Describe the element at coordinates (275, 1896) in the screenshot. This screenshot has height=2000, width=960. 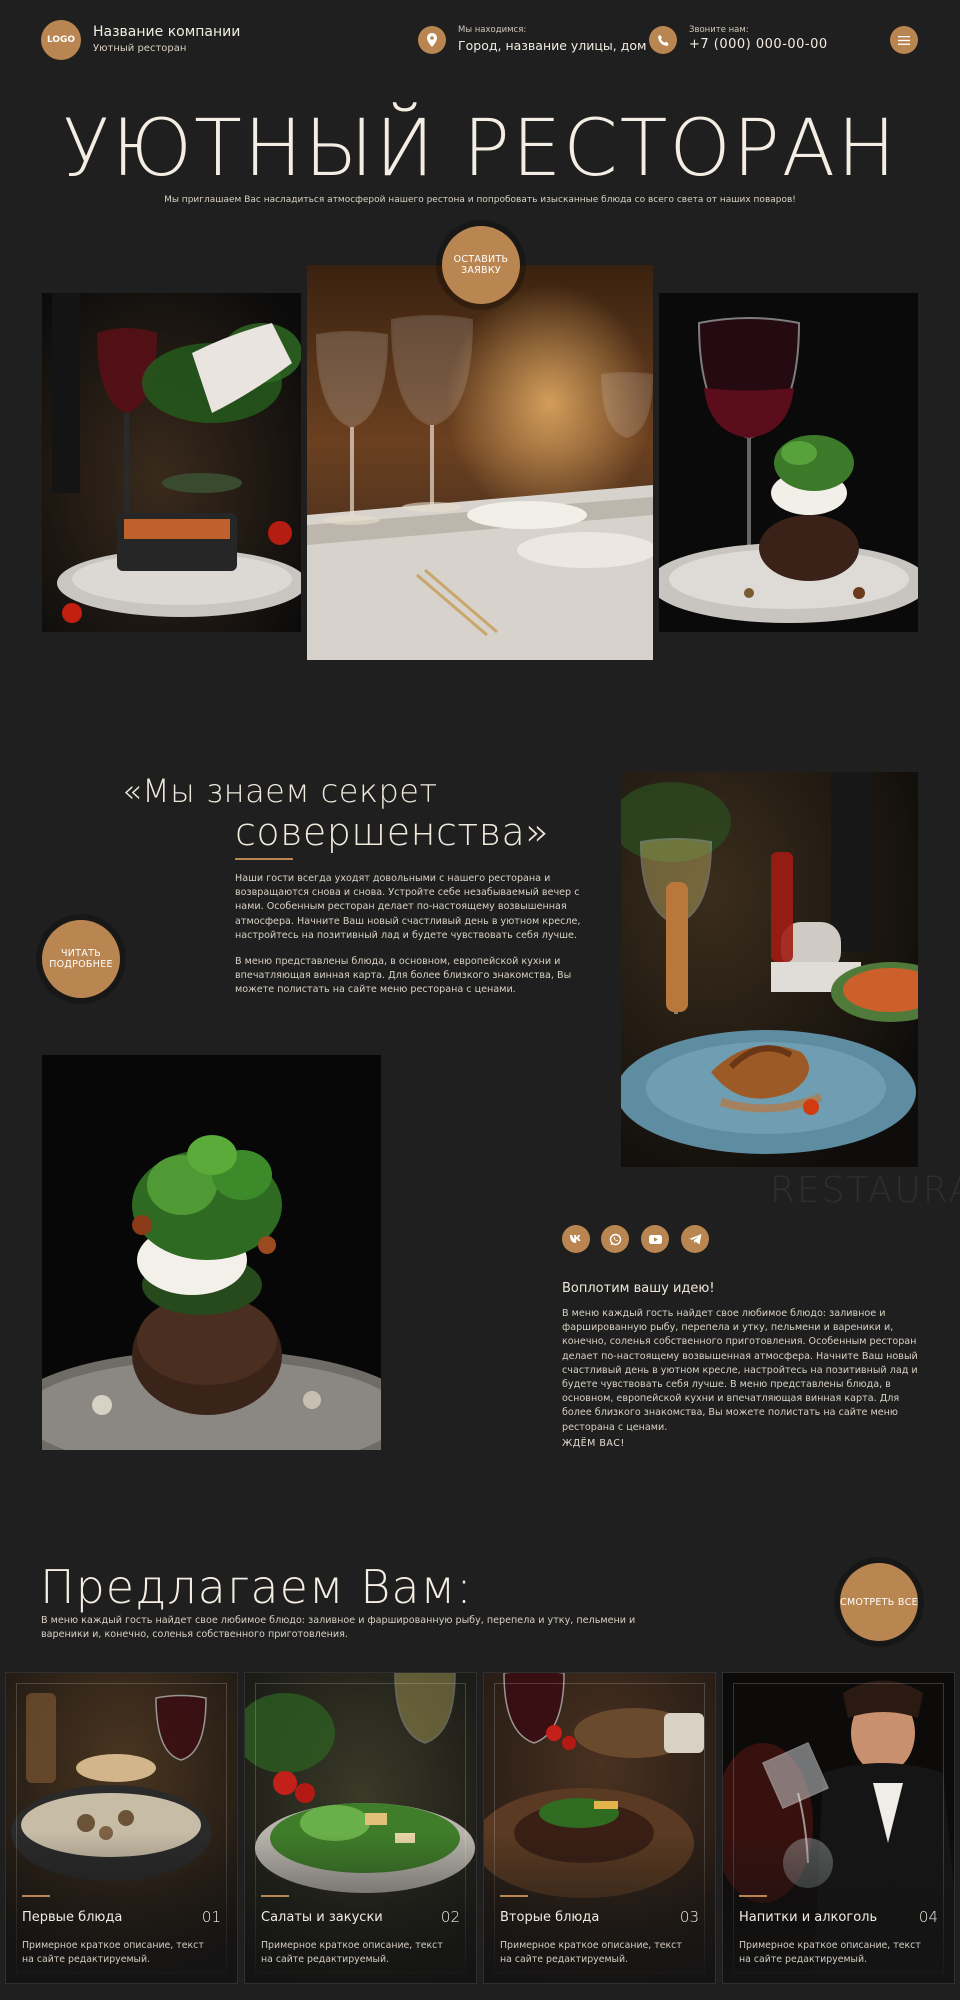
I see `offer-card-2-bar` at that location.